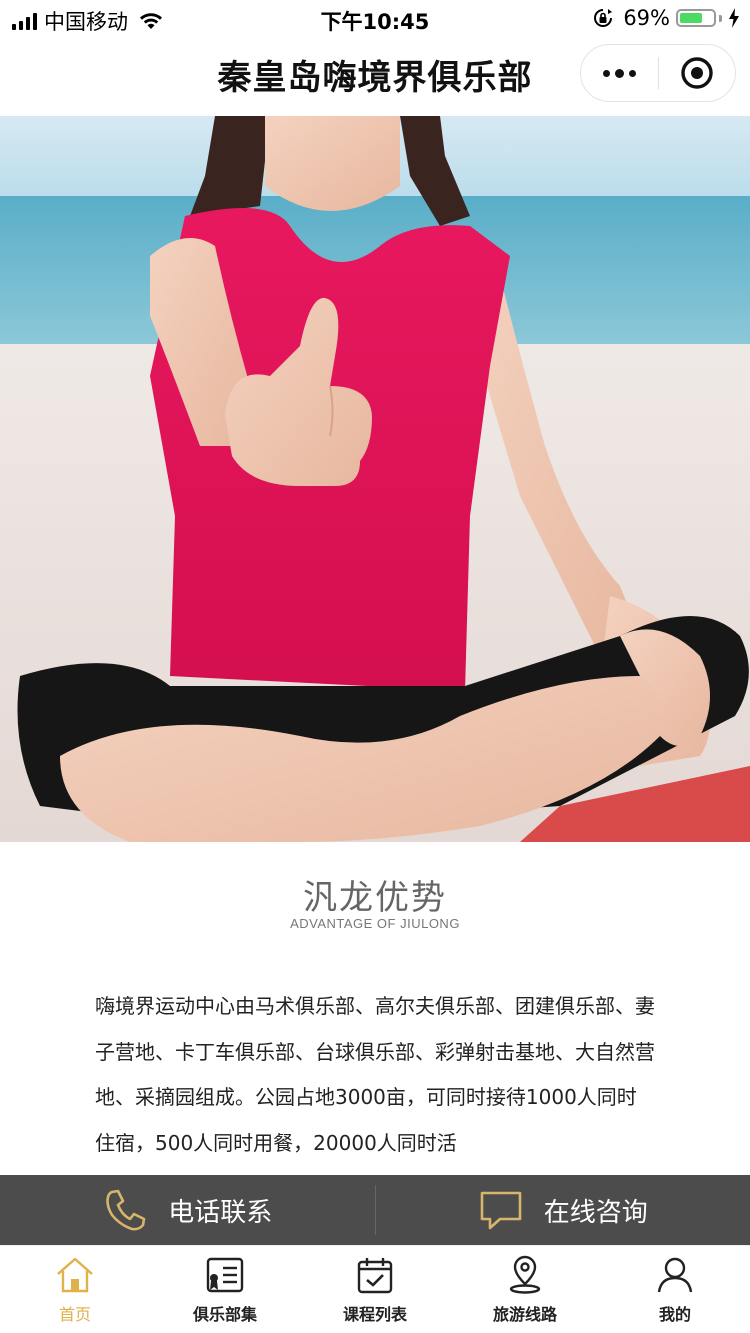 This screenshot has height=1333, width=750. I want to click on section-subtitle: ADVANTAGE OF JIULONG, so click(375, 923).